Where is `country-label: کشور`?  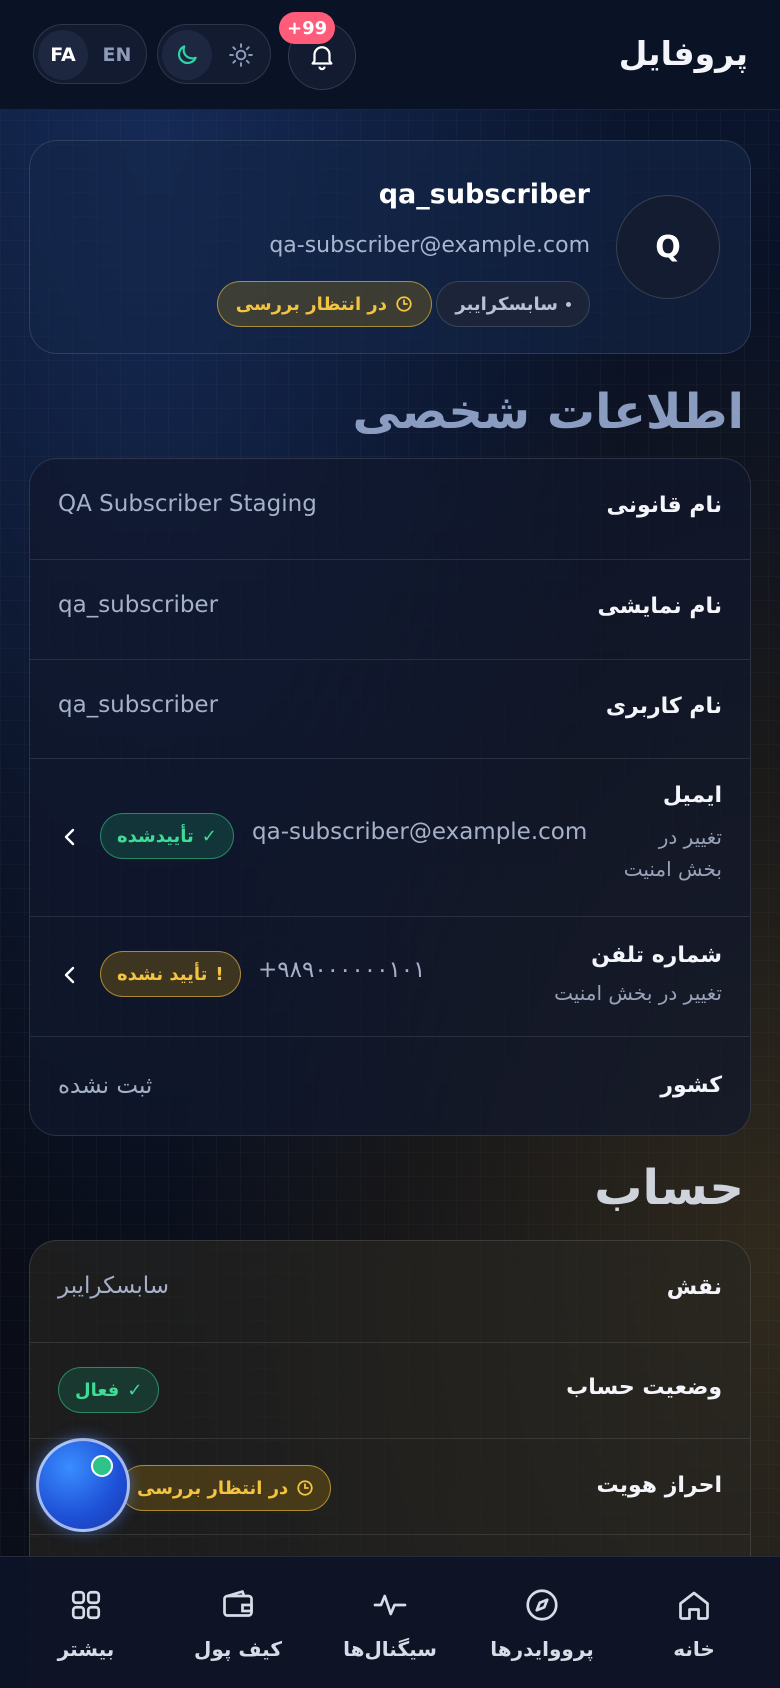 country-label: کشور is located at coordinates (691, 1085).